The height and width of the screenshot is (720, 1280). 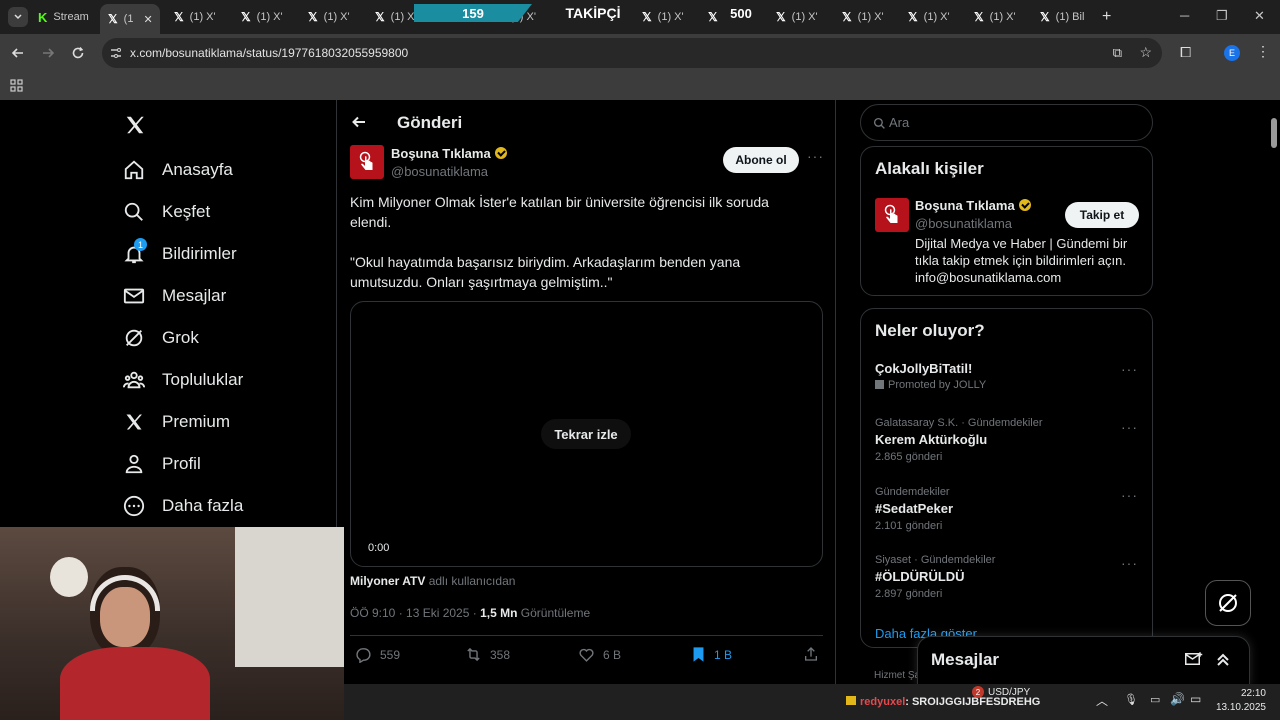 I want to click on trend-meta: Promoted by JOLLY, so click(x=937, y=385).